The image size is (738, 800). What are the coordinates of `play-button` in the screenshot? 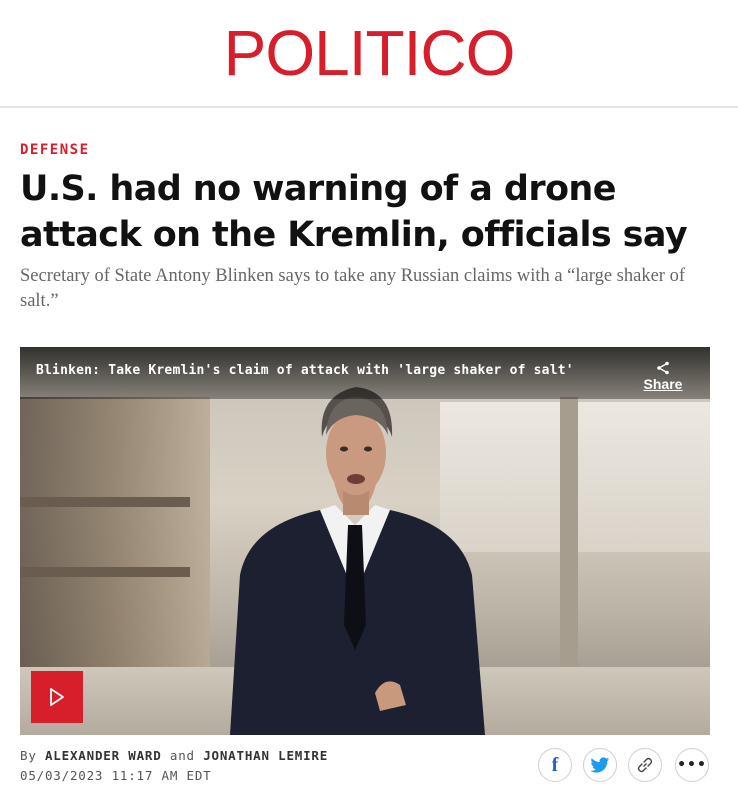 It's located at (57, 697).